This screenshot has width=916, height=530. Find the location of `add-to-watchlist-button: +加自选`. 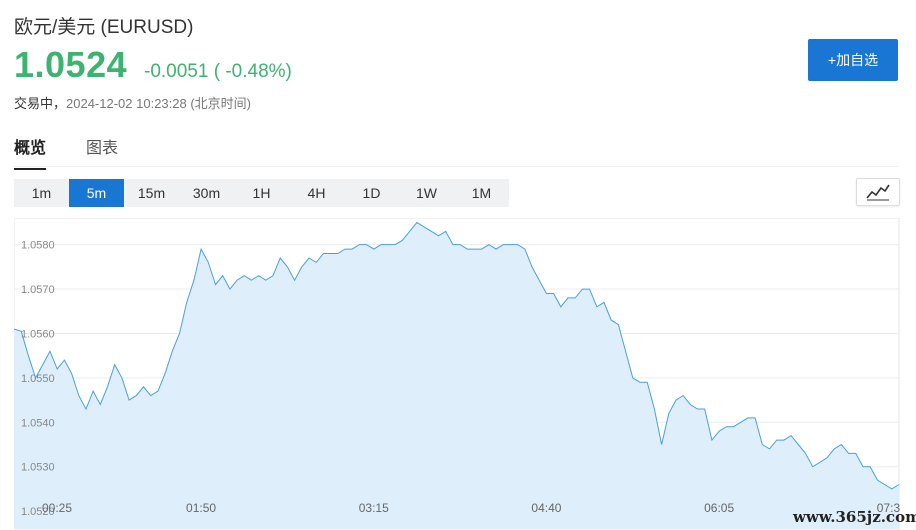

add-to-watchlist-button: +加自选 is located at coordinates (853, 60).